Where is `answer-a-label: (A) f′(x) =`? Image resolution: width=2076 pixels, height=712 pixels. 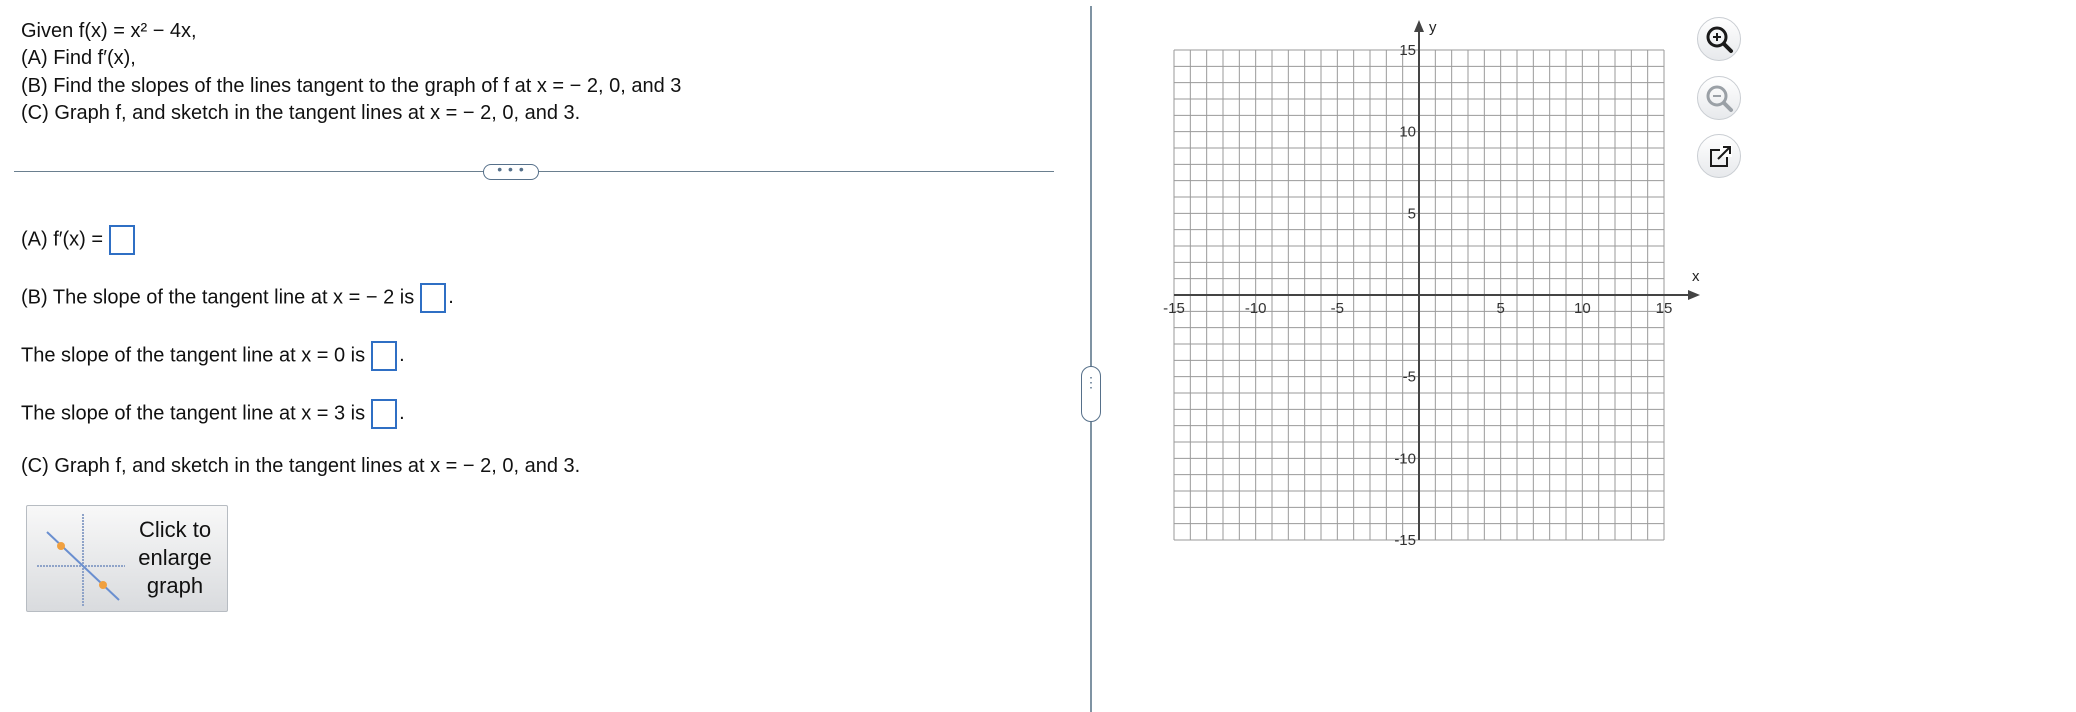
answer-a-label: (A) f′(x) = is located at coordinates (62, 239).